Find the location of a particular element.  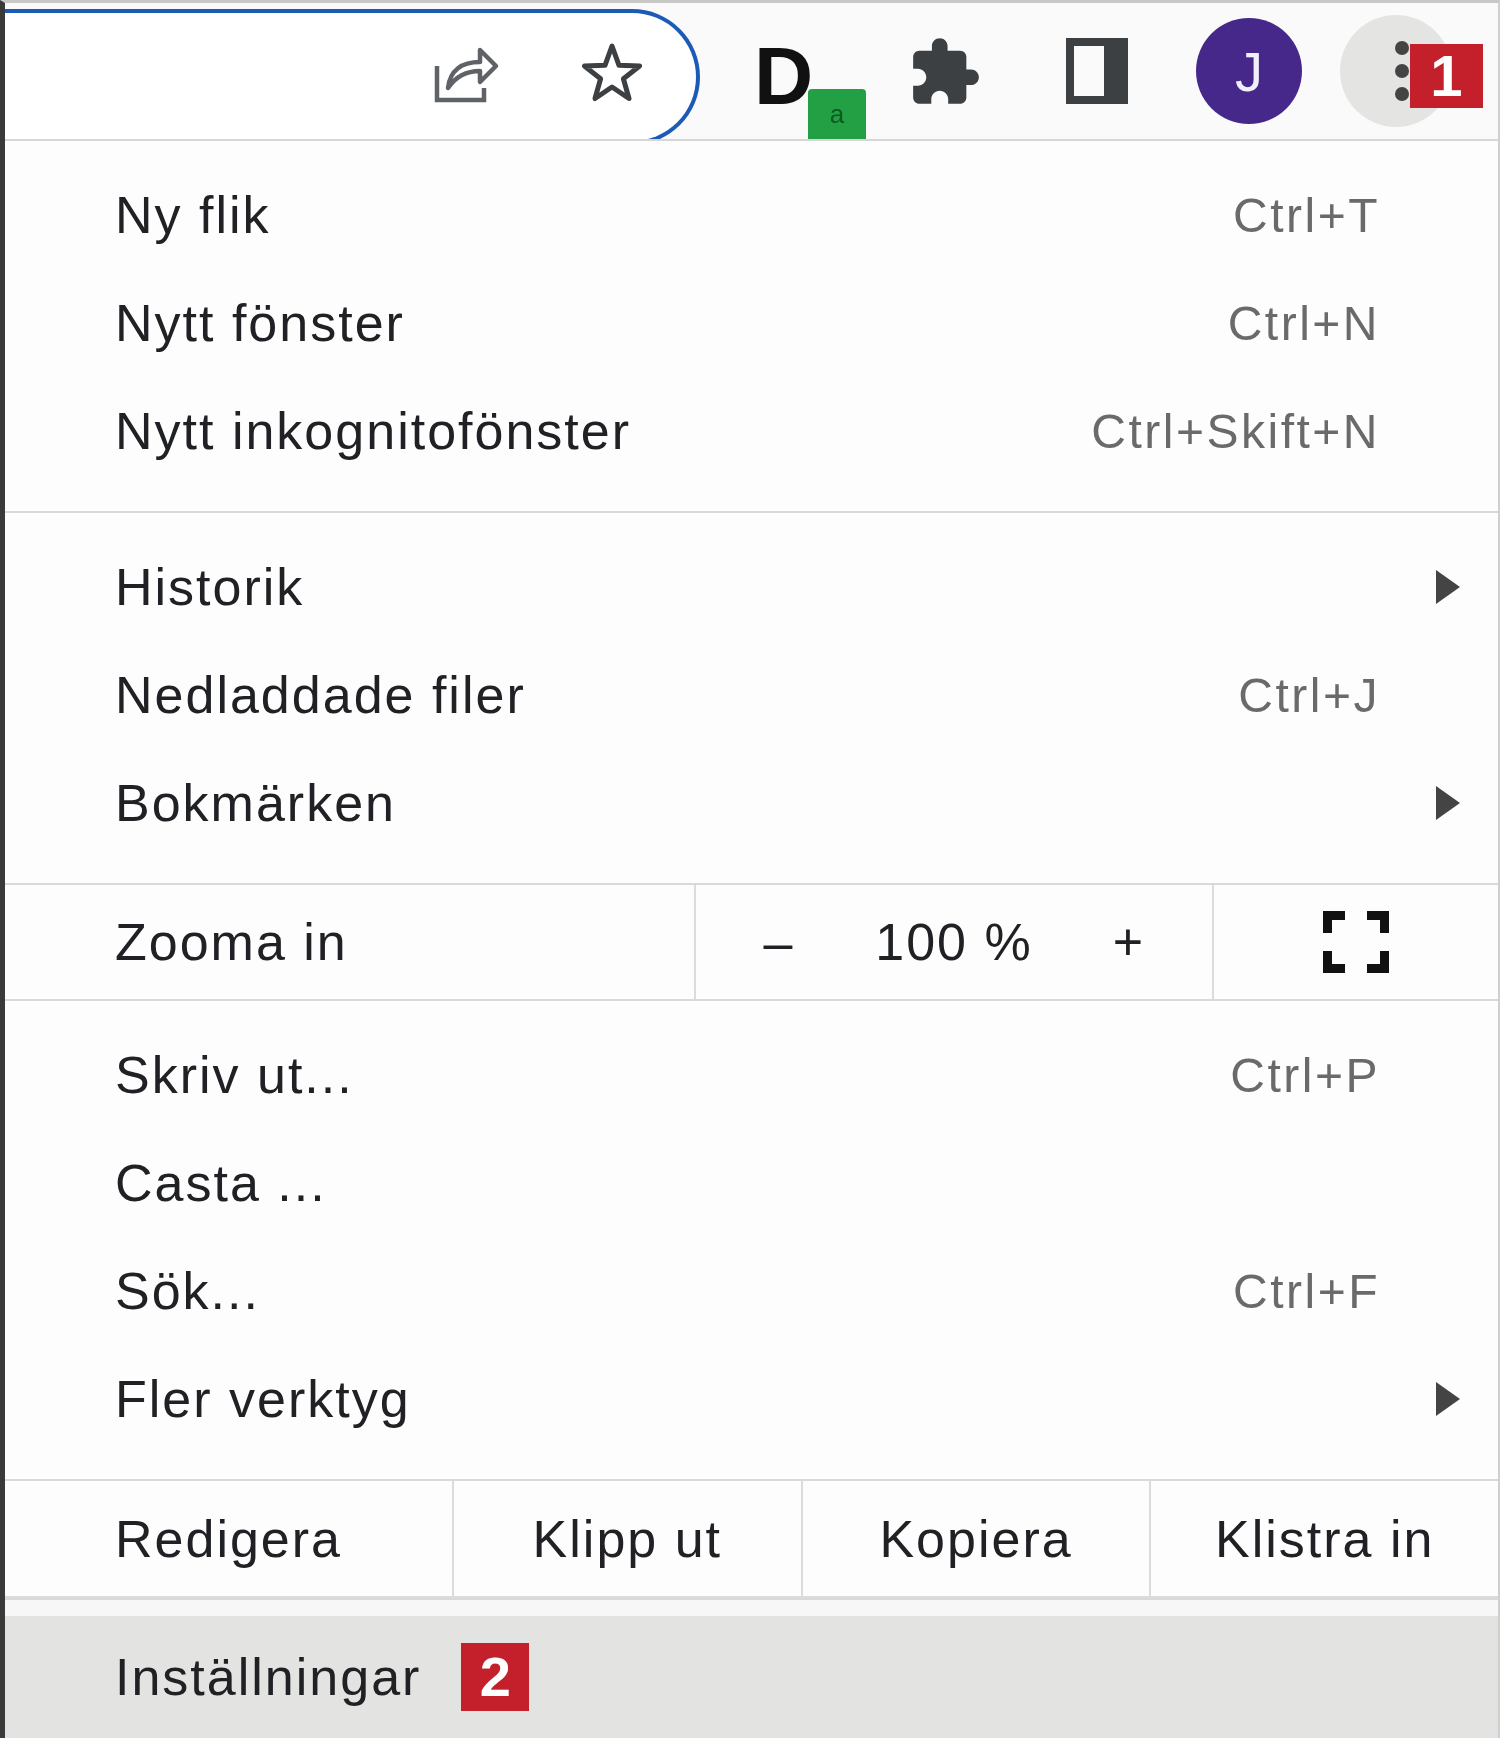

callout-tooltip: 1 is located at coordinates (1446, 76).